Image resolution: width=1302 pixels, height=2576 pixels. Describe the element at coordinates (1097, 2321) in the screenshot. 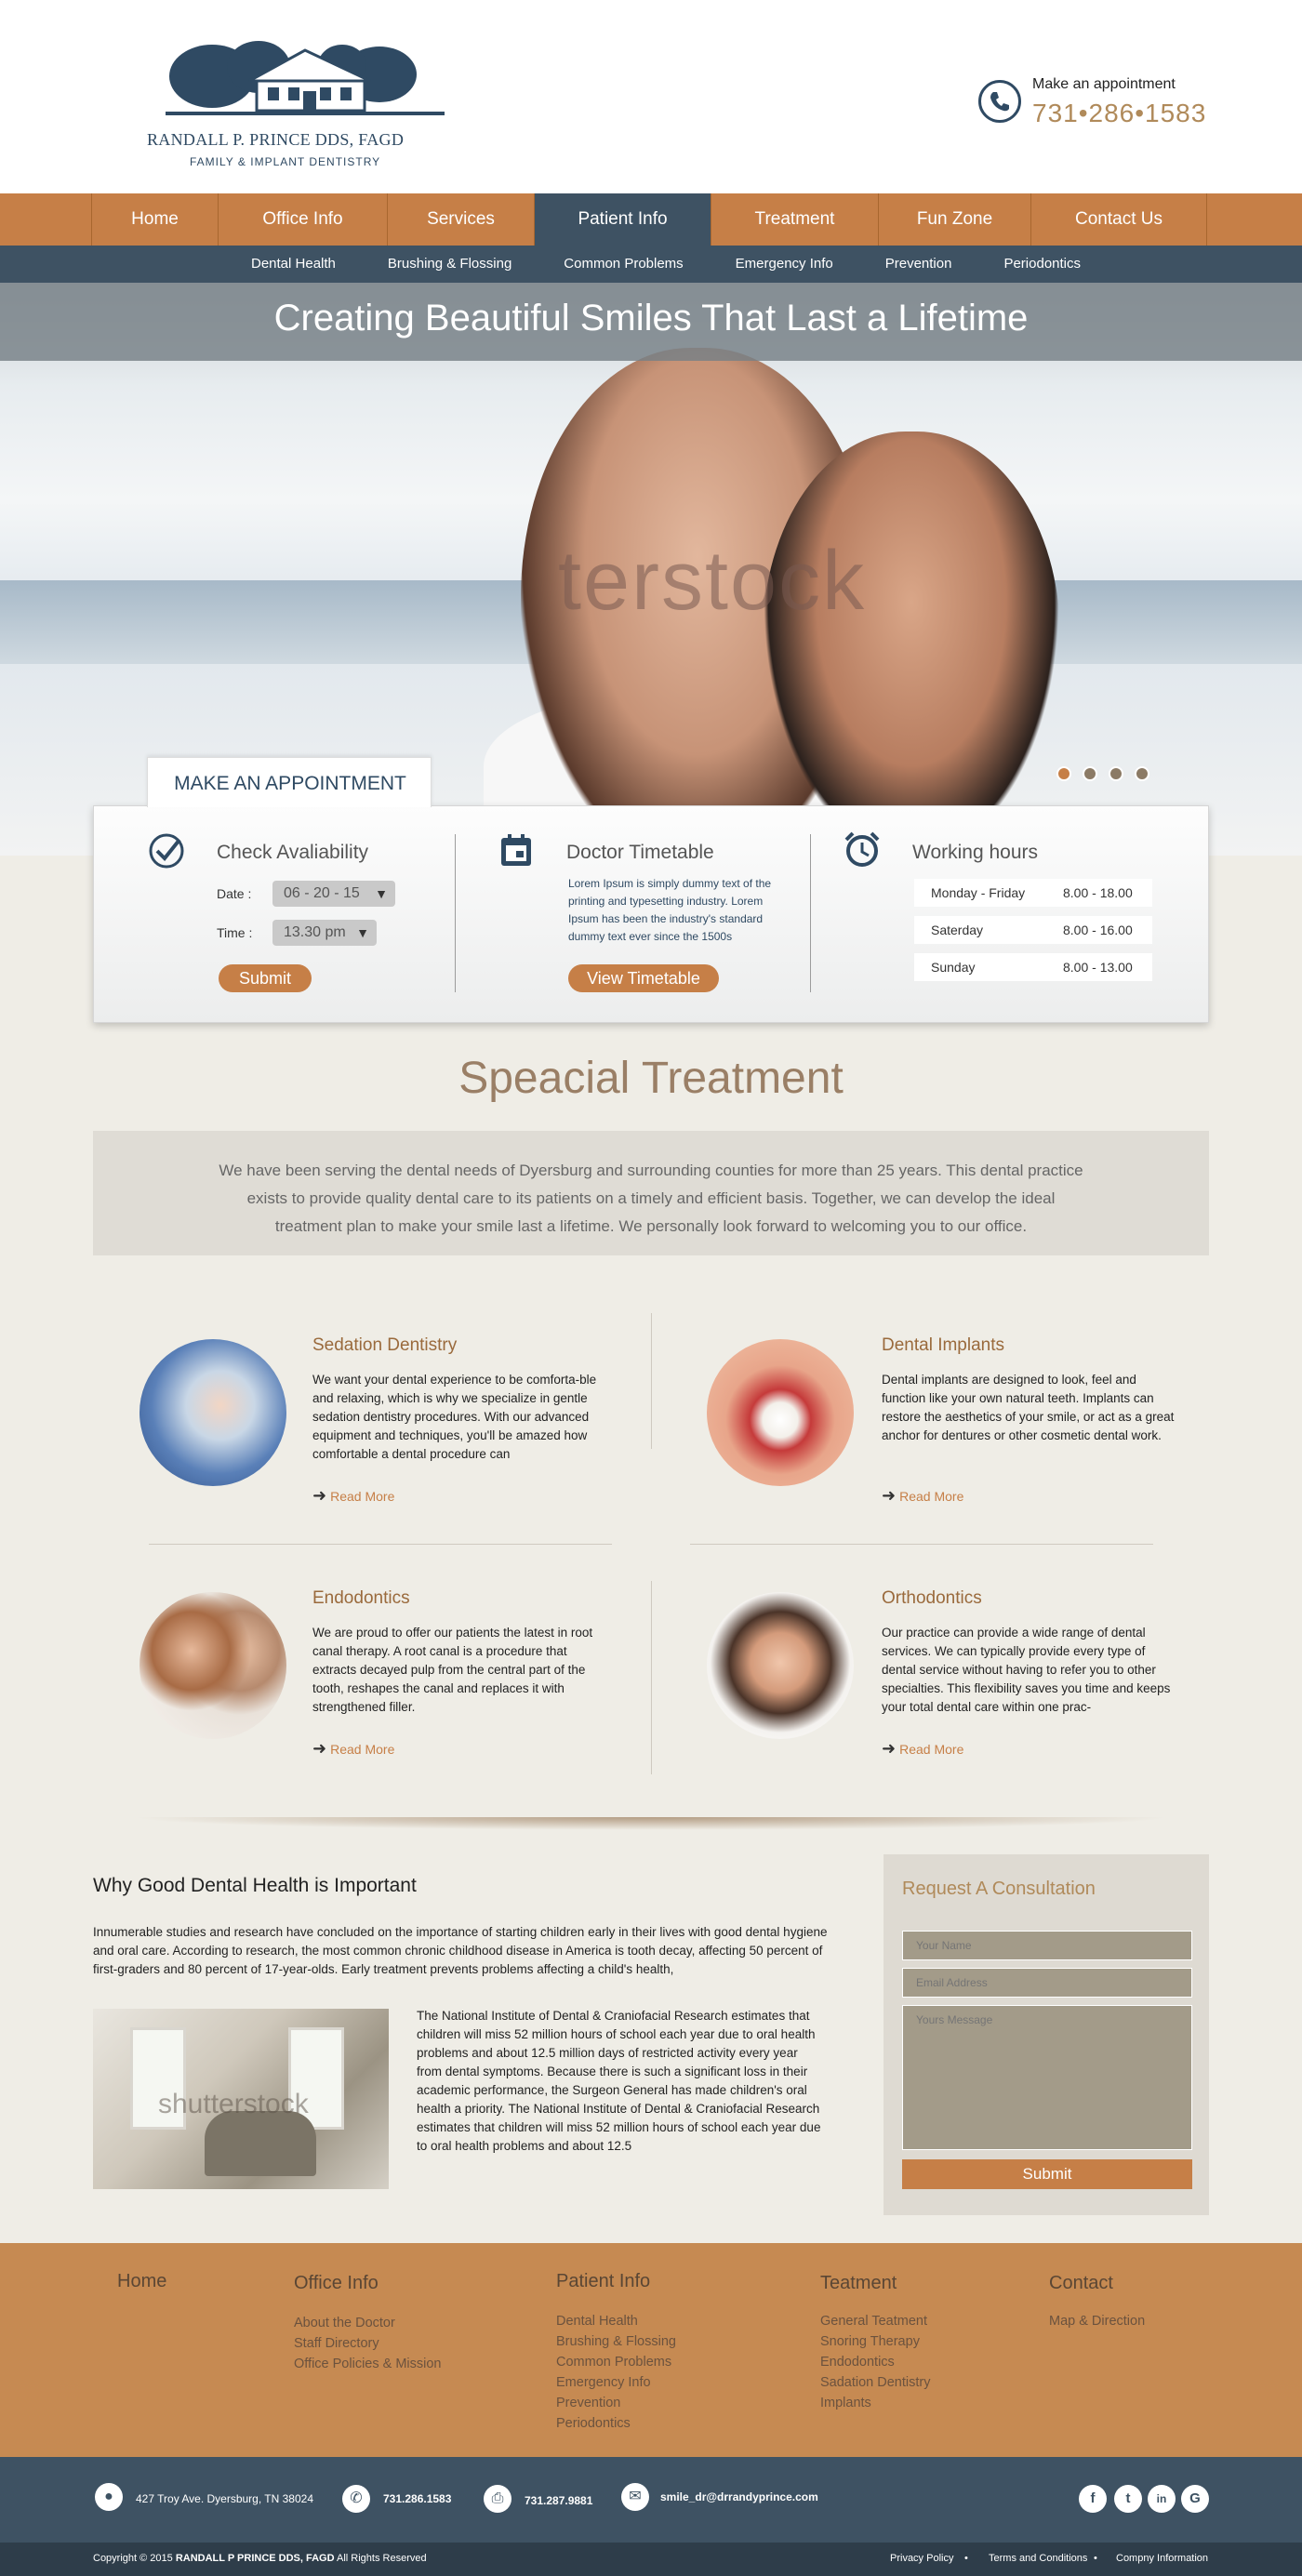

I see `footer-link: Map & Direction` at that location.